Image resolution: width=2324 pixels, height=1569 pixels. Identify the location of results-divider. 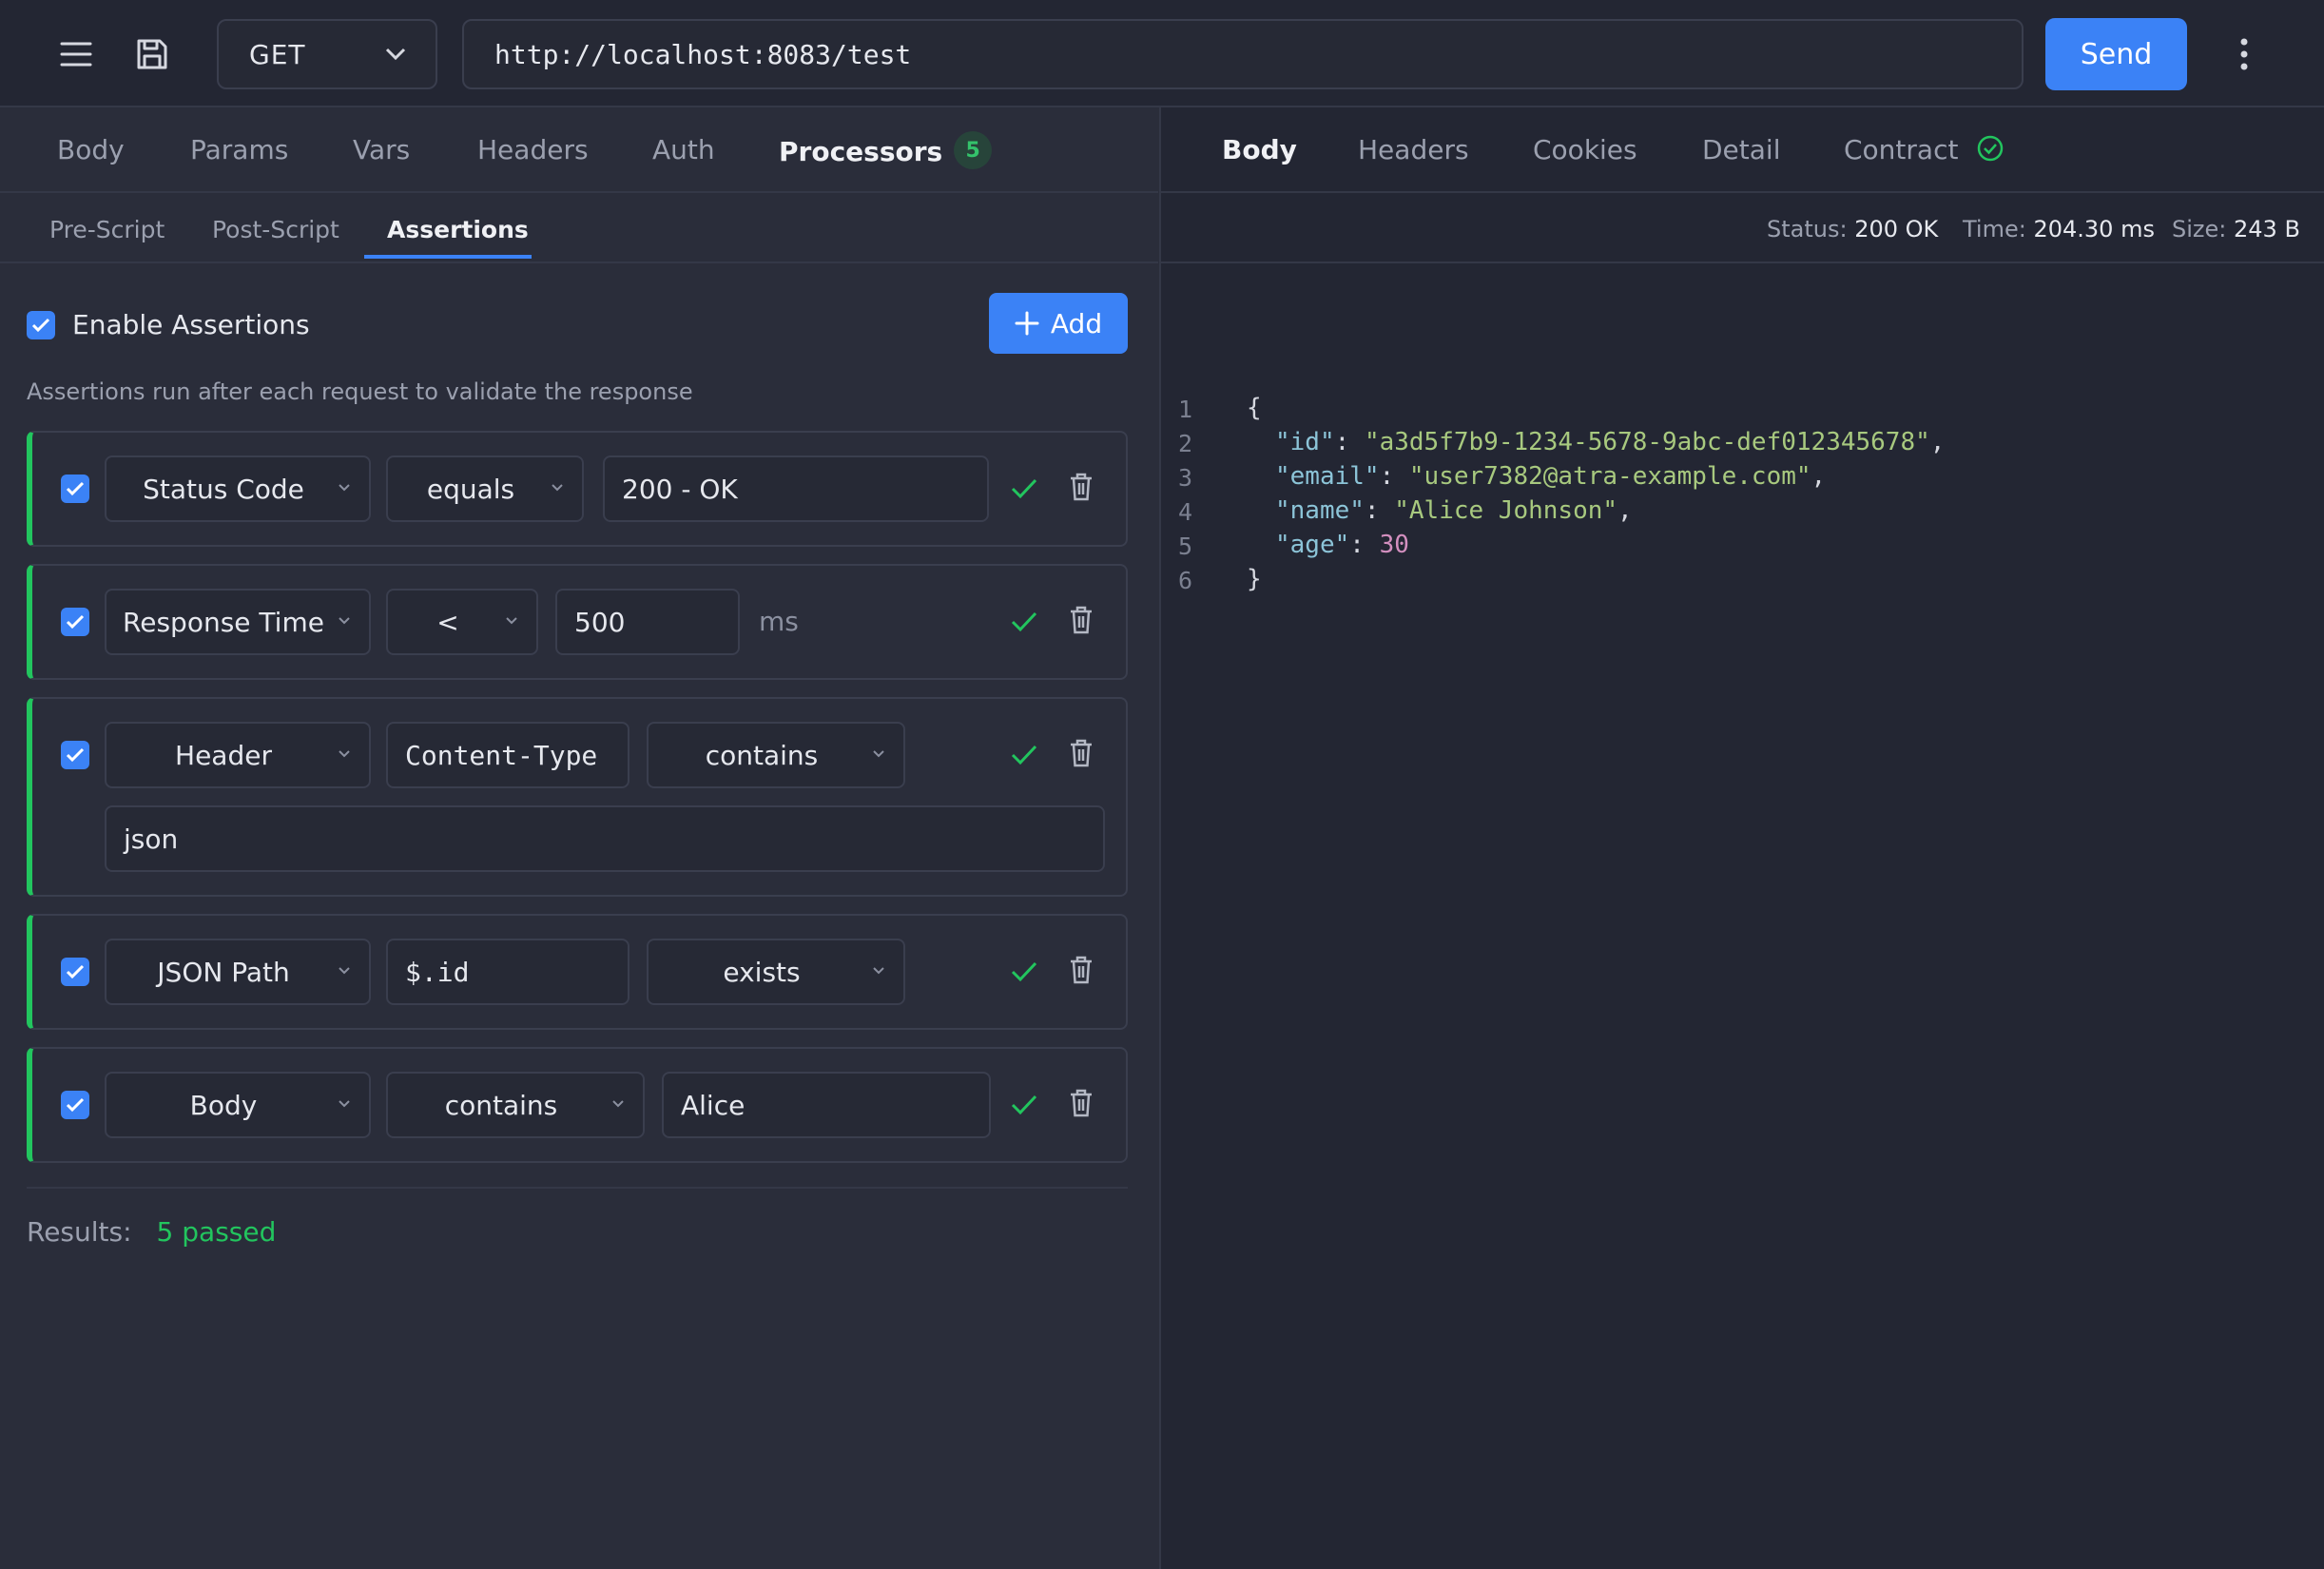
(577, 1188).